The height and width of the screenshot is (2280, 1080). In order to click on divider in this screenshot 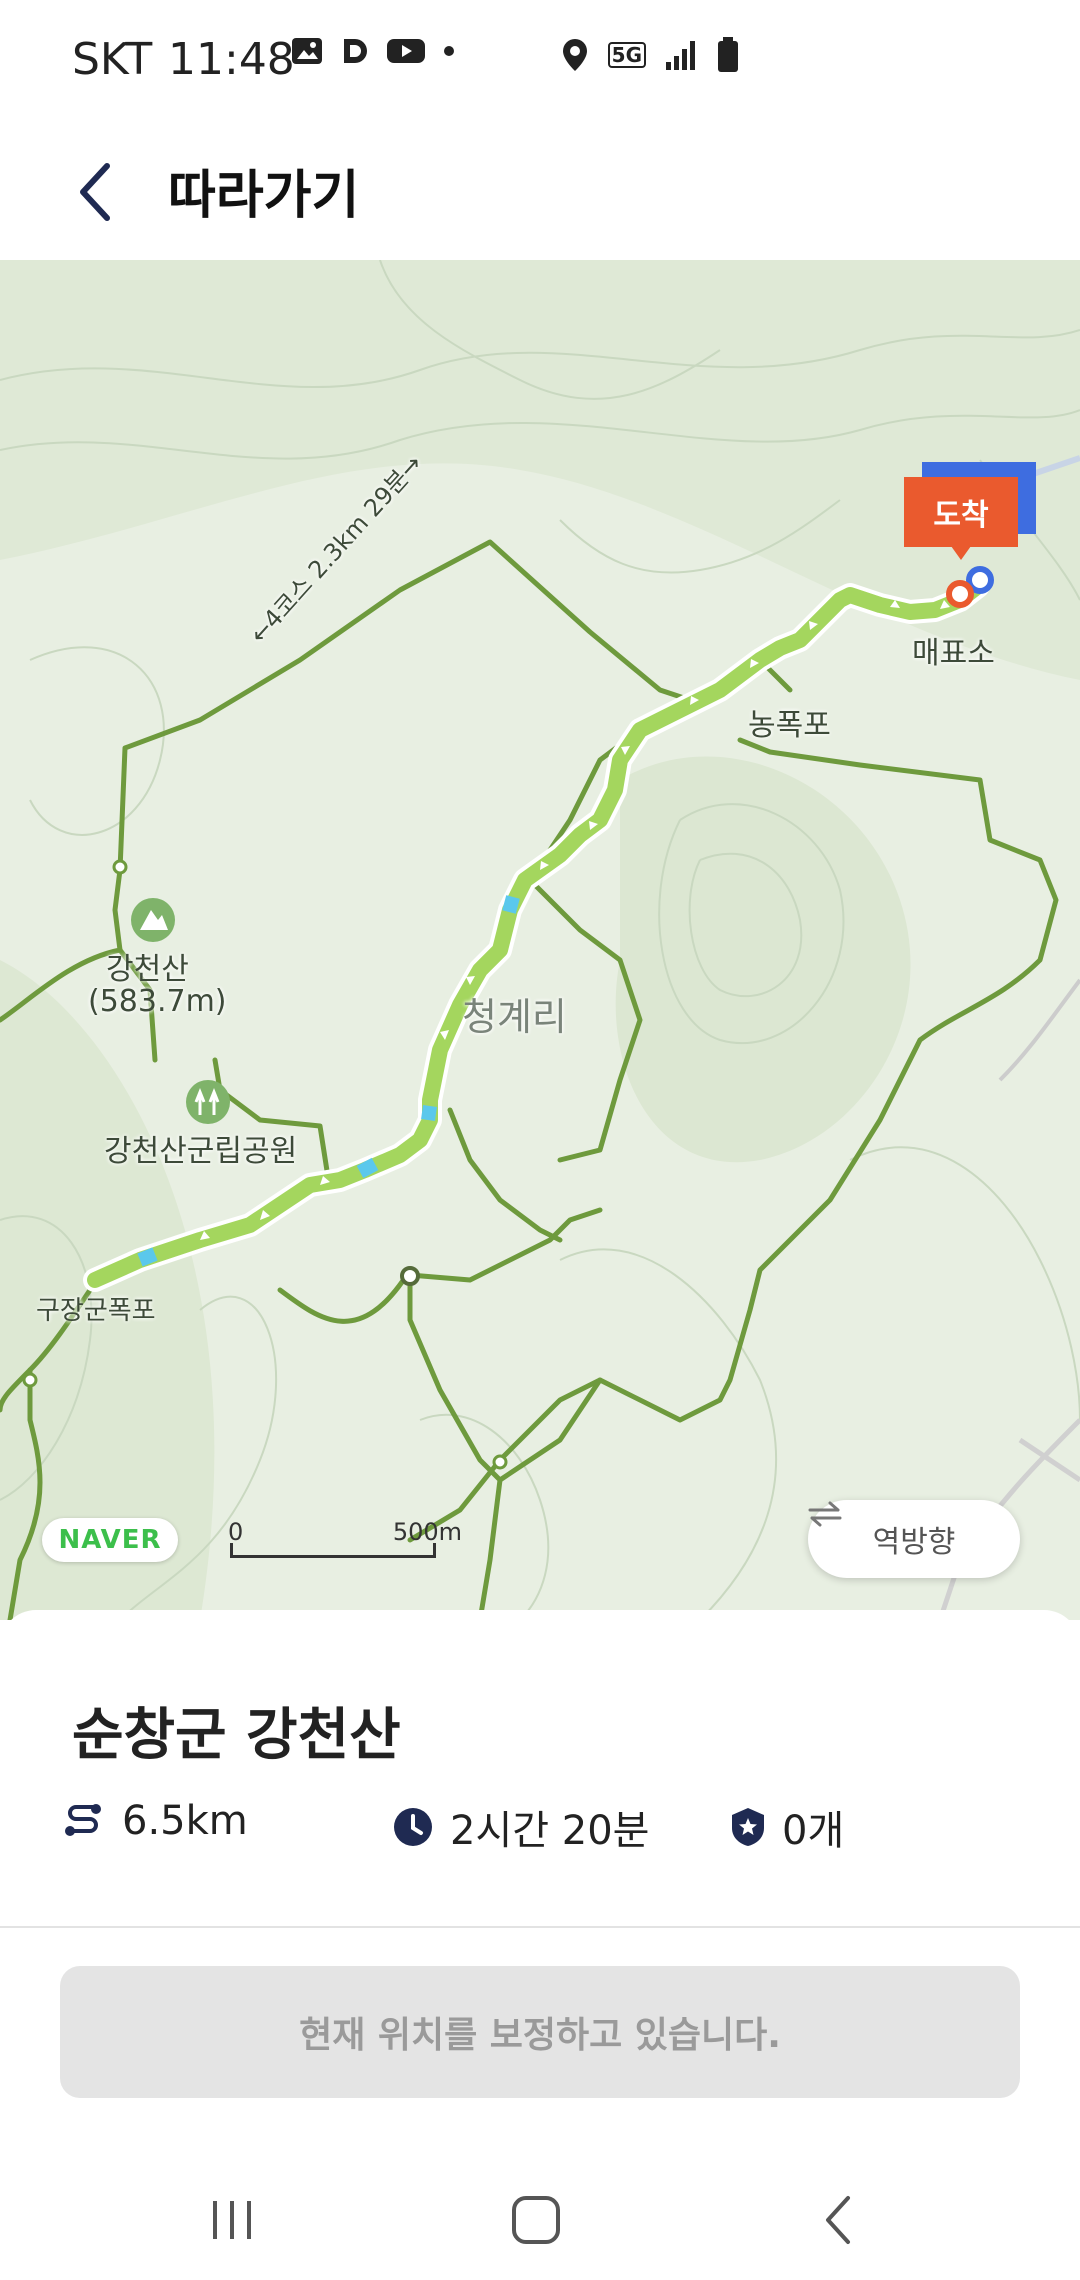, I will do `click(540, 1927)`.